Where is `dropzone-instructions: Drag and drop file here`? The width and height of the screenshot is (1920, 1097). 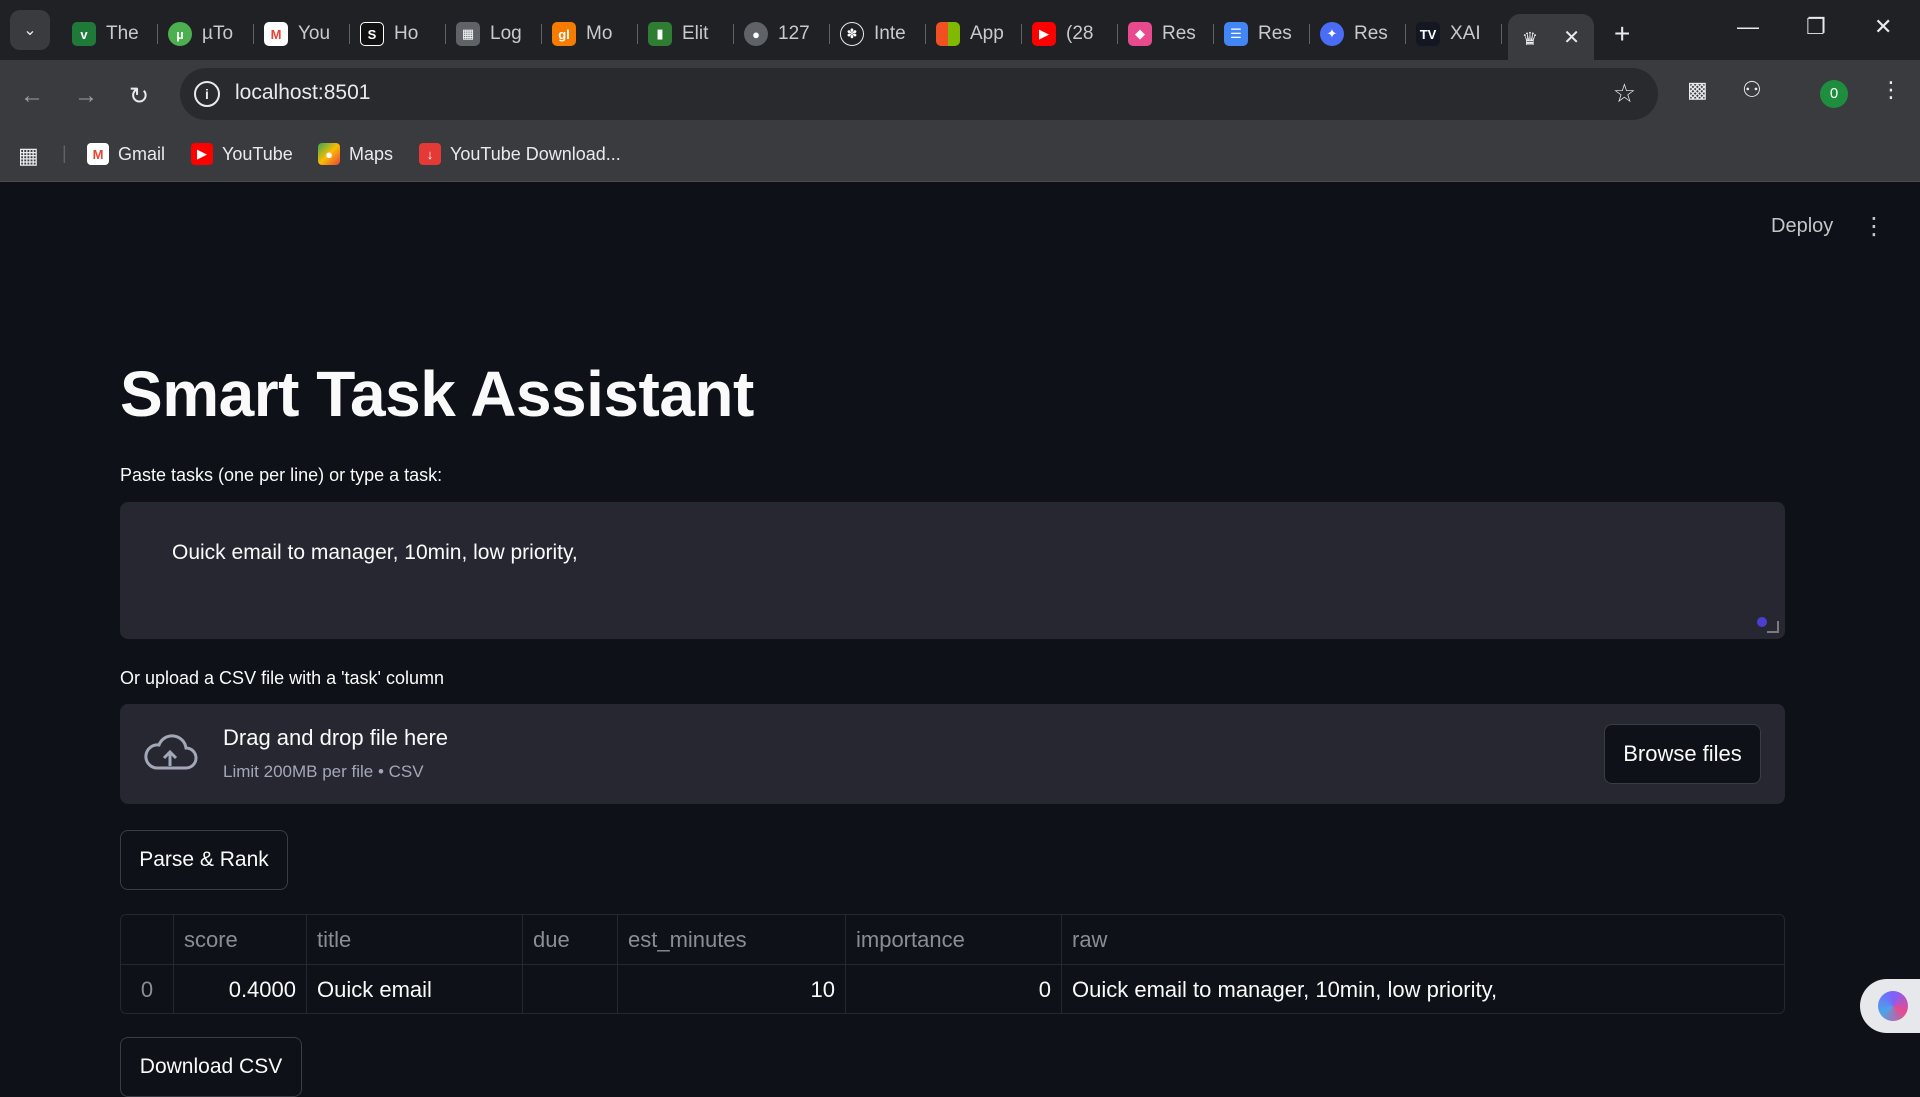 dropzone-instructions: Drag and drop file here is located at coordinates (336, 737).